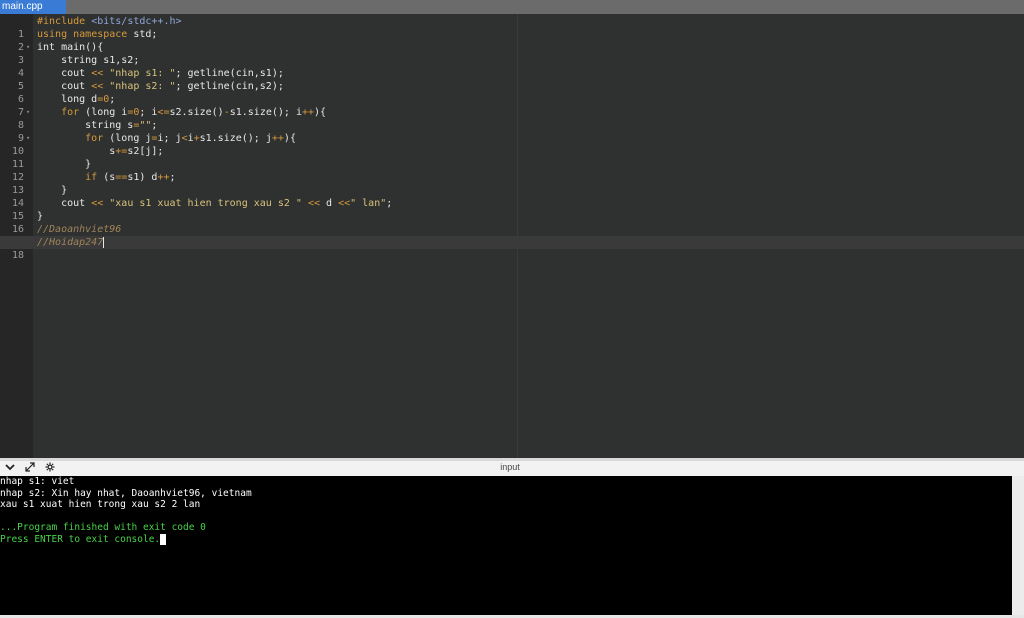 This screenshot has height=618, width=1024. Describe the element at coordinates (512, 7) in the screenshot. I see `tab-bar: main.cpp` at that location.